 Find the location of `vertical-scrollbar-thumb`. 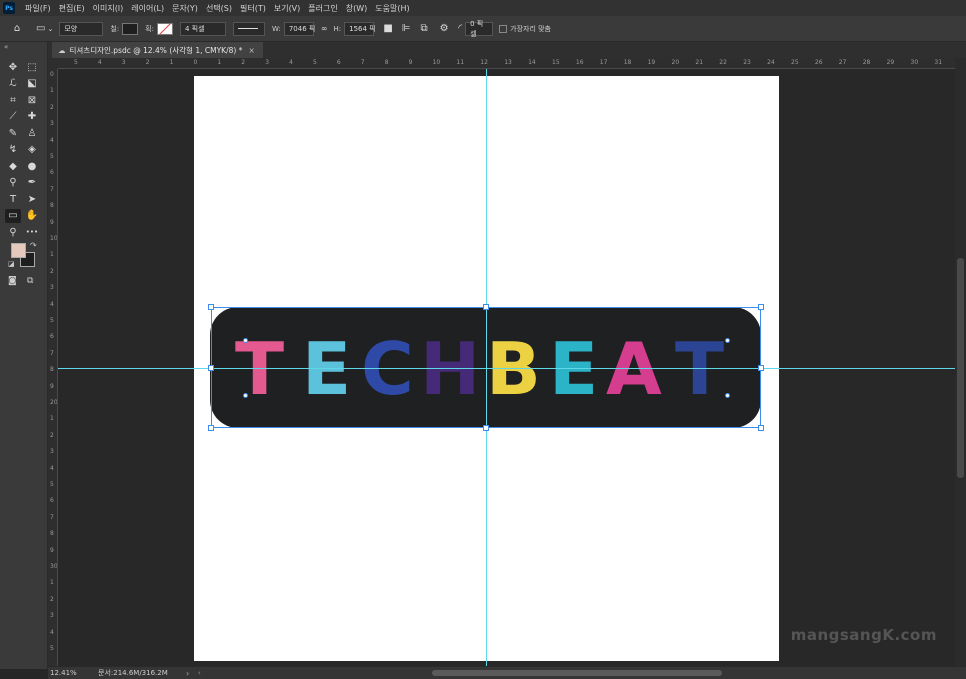

vertical-scrollbar-thumb is located at coordinates (960, 368).